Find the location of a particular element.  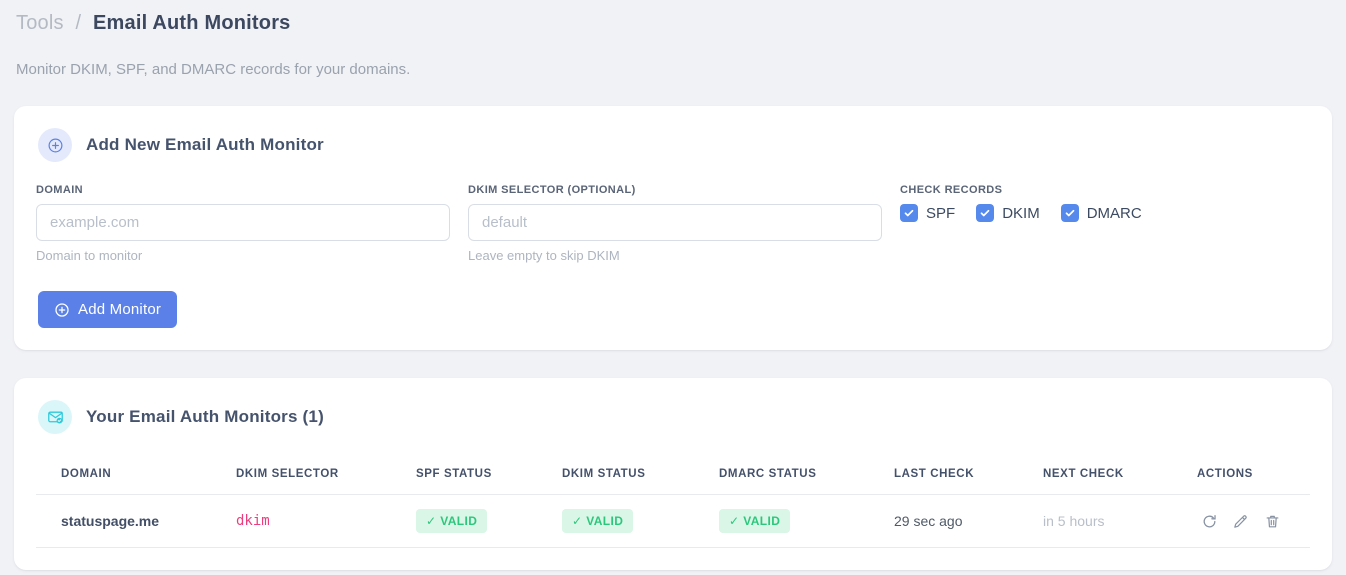

column-header-spf-status: SPF STATUS is located at coordinates (489, 475).